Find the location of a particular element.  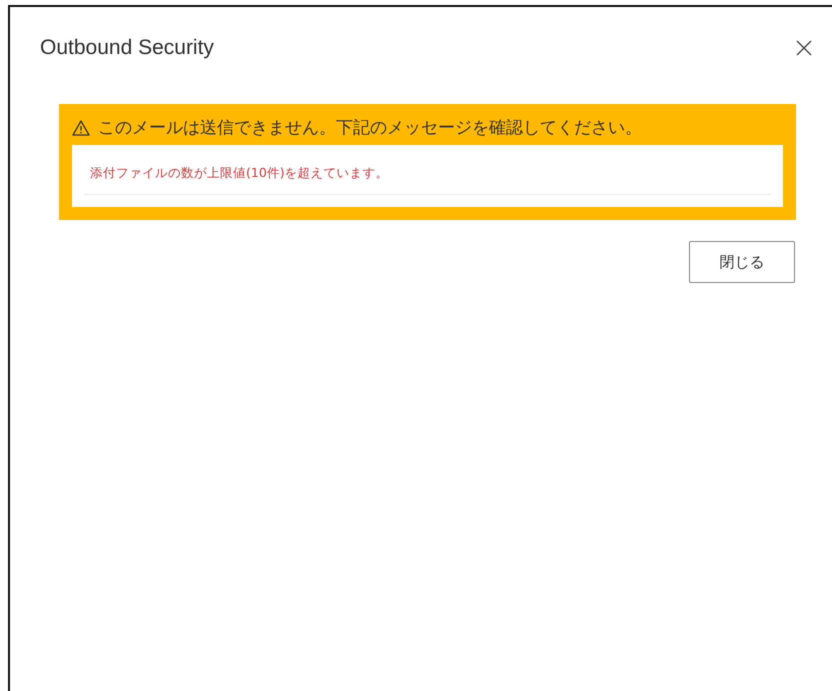

warning-heading: このメールは送信できません。下記のメッセージを確認してください。 is located at coordinates (370, 128).